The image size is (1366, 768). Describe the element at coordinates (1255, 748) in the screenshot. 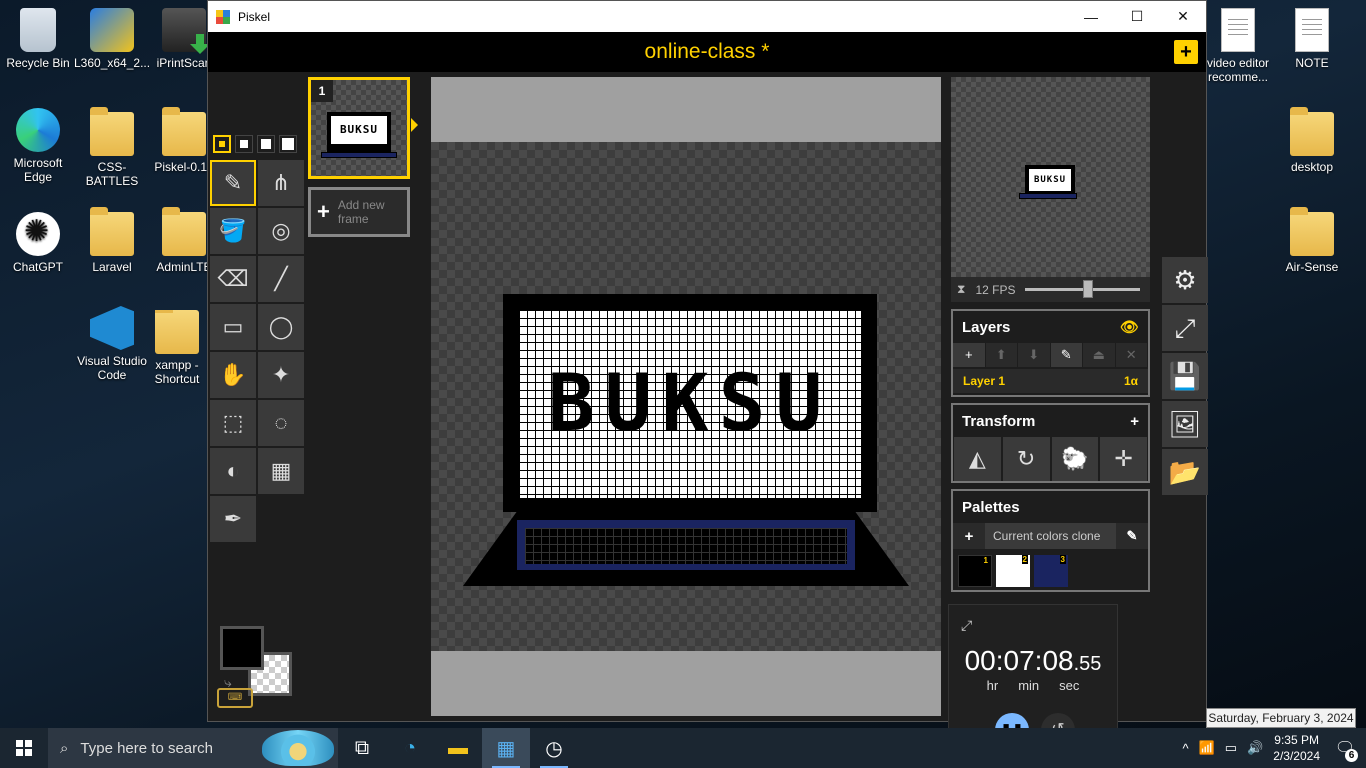

I see `volume-icon: 🔊` at that location.